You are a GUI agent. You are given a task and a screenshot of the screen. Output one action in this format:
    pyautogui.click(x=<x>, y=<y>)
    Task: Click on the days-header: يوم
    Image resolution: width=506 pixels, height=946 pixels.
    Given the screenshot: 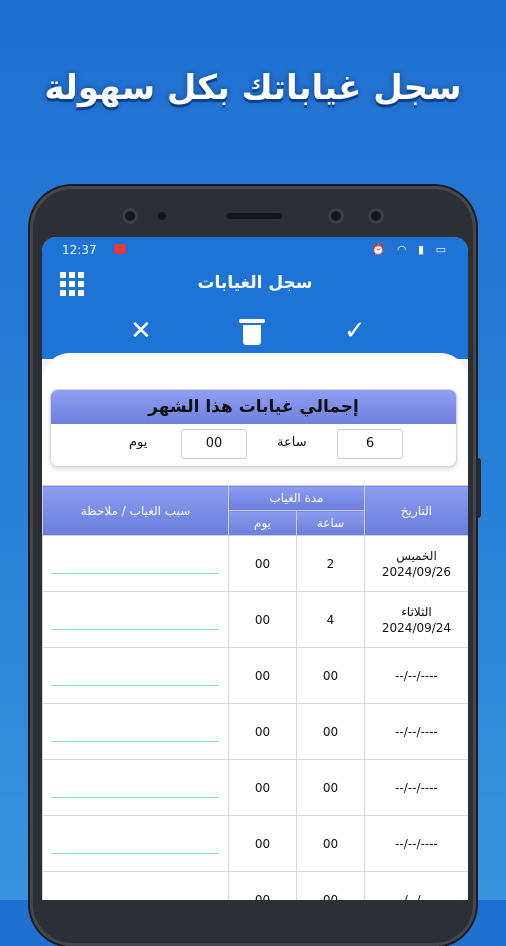 What is the action you would take?
    pyautogui.click(x=262, y=523)
    